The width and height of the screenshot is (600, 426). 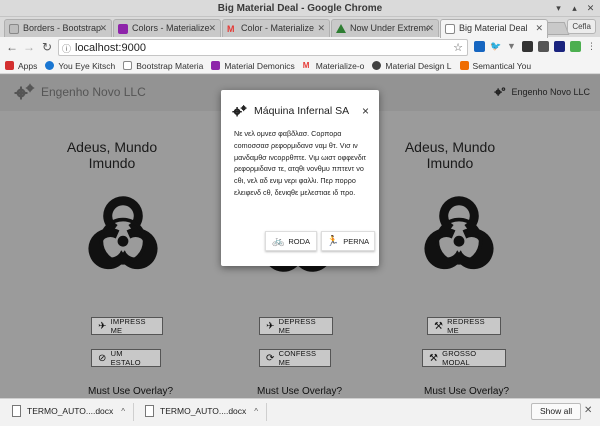 I want to click on browser-toolbar: ← → ↻ ⓘ localhost:9000 ☆ 🐦 ▼ ⋮, so click(x=300, y=47).